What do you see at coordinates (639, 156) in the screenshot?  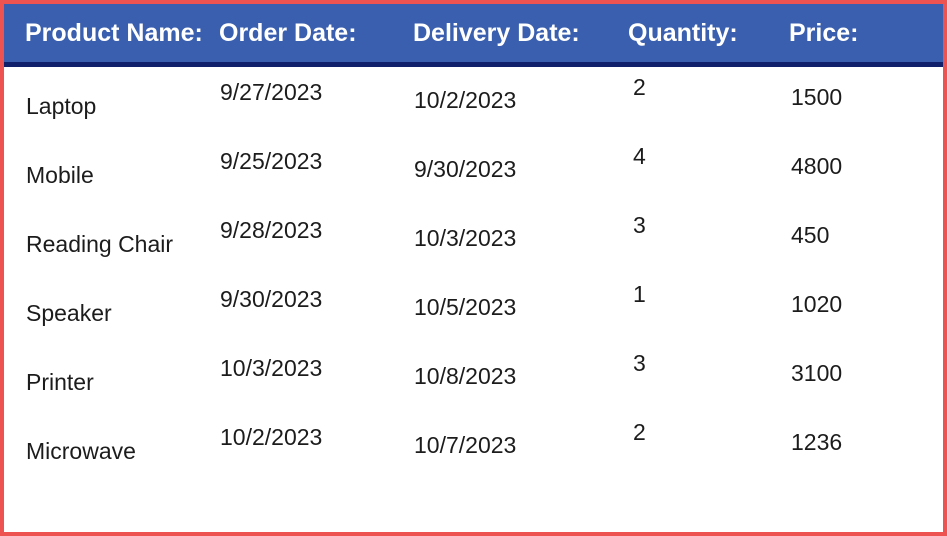 I see `cell-quantity: 4` at bounding box center [639, 156].